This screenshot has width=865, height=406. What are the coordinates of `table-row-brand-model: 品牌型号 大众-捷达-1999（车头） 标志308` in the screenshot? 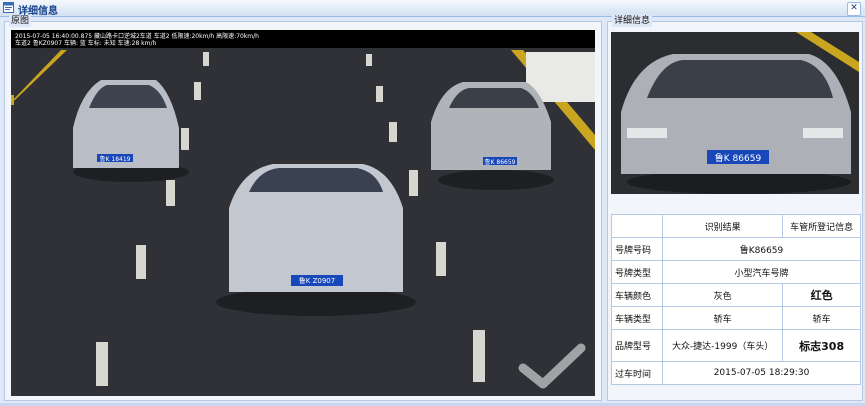 It's located at (736, 345).